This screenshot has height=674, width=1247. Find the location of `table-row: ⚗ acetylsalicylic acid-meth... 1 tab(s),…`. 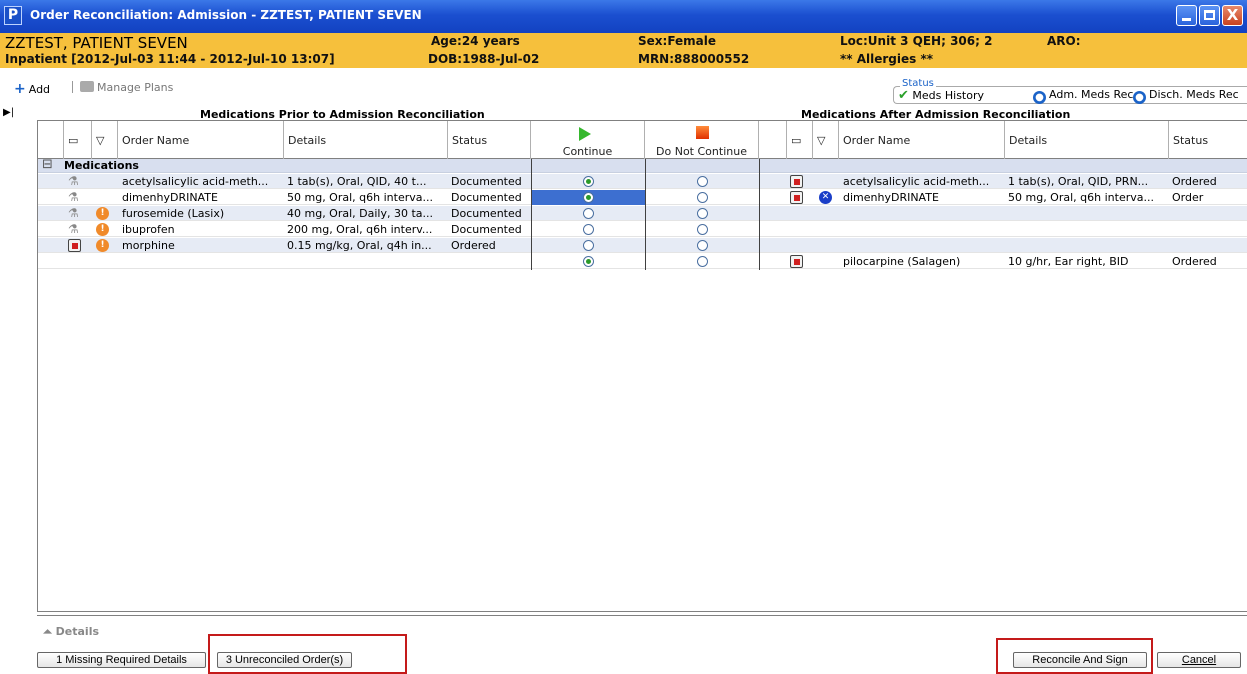

table-row: ⚗ acetylsalicylic acid-meth... 1 tab(s),… is located at coordinates (642, 181).